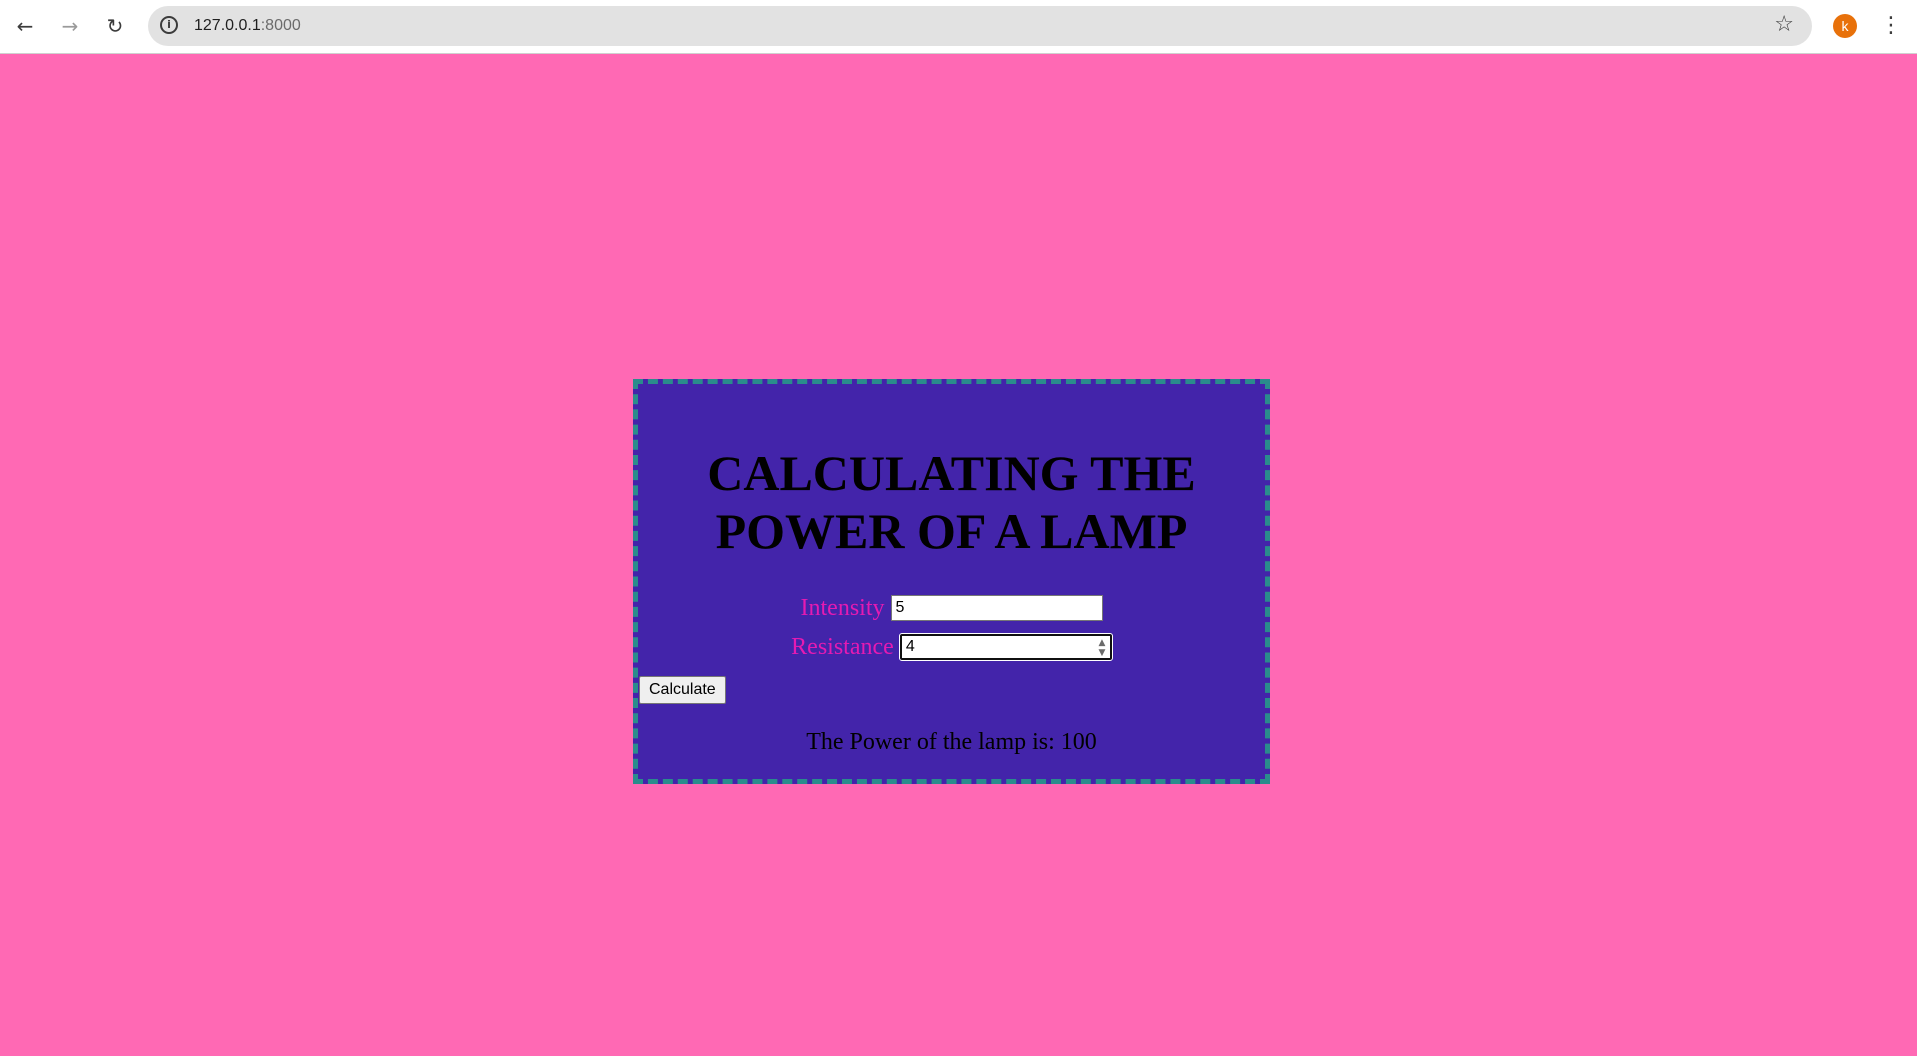 The image size is (1917, 1056). What do you see at coordinates (951, 502) in the screenshot?
I see `page-title: CALCULATING THE POWER OF A LAMP` at bounding box center [951, 502].